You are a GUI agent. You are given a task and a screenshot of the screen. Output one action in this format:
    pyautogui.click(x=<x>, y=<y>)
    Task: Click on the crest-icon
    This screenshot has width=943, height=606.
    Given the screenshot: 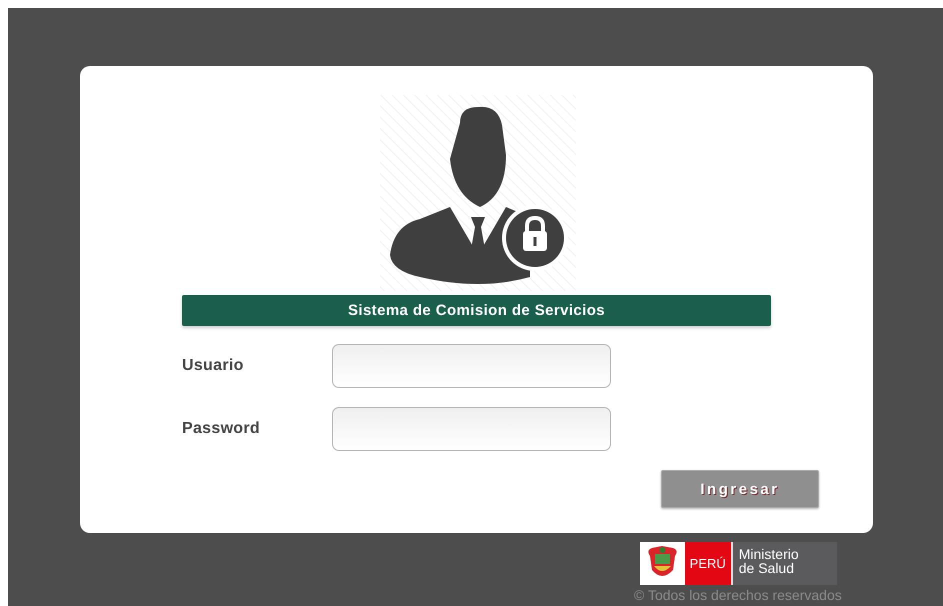 What is the action you would take?
    pyautogui.click(x=662, y=563)
    